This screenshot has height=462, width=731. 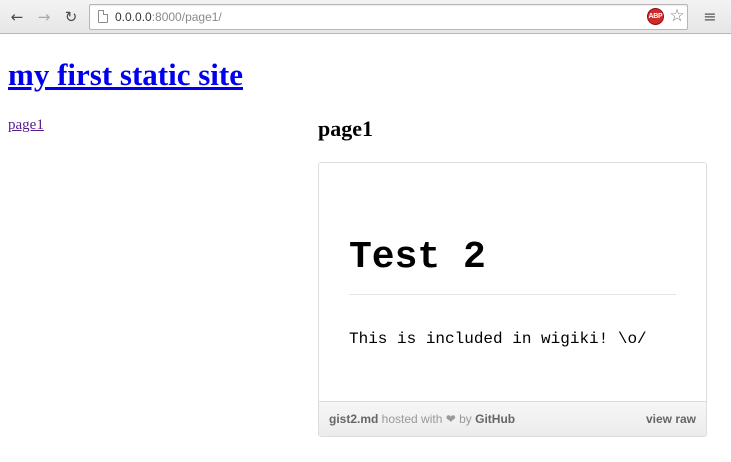 I want to click on gist-filename-link: gist2.md, so click(x=353, y=419).